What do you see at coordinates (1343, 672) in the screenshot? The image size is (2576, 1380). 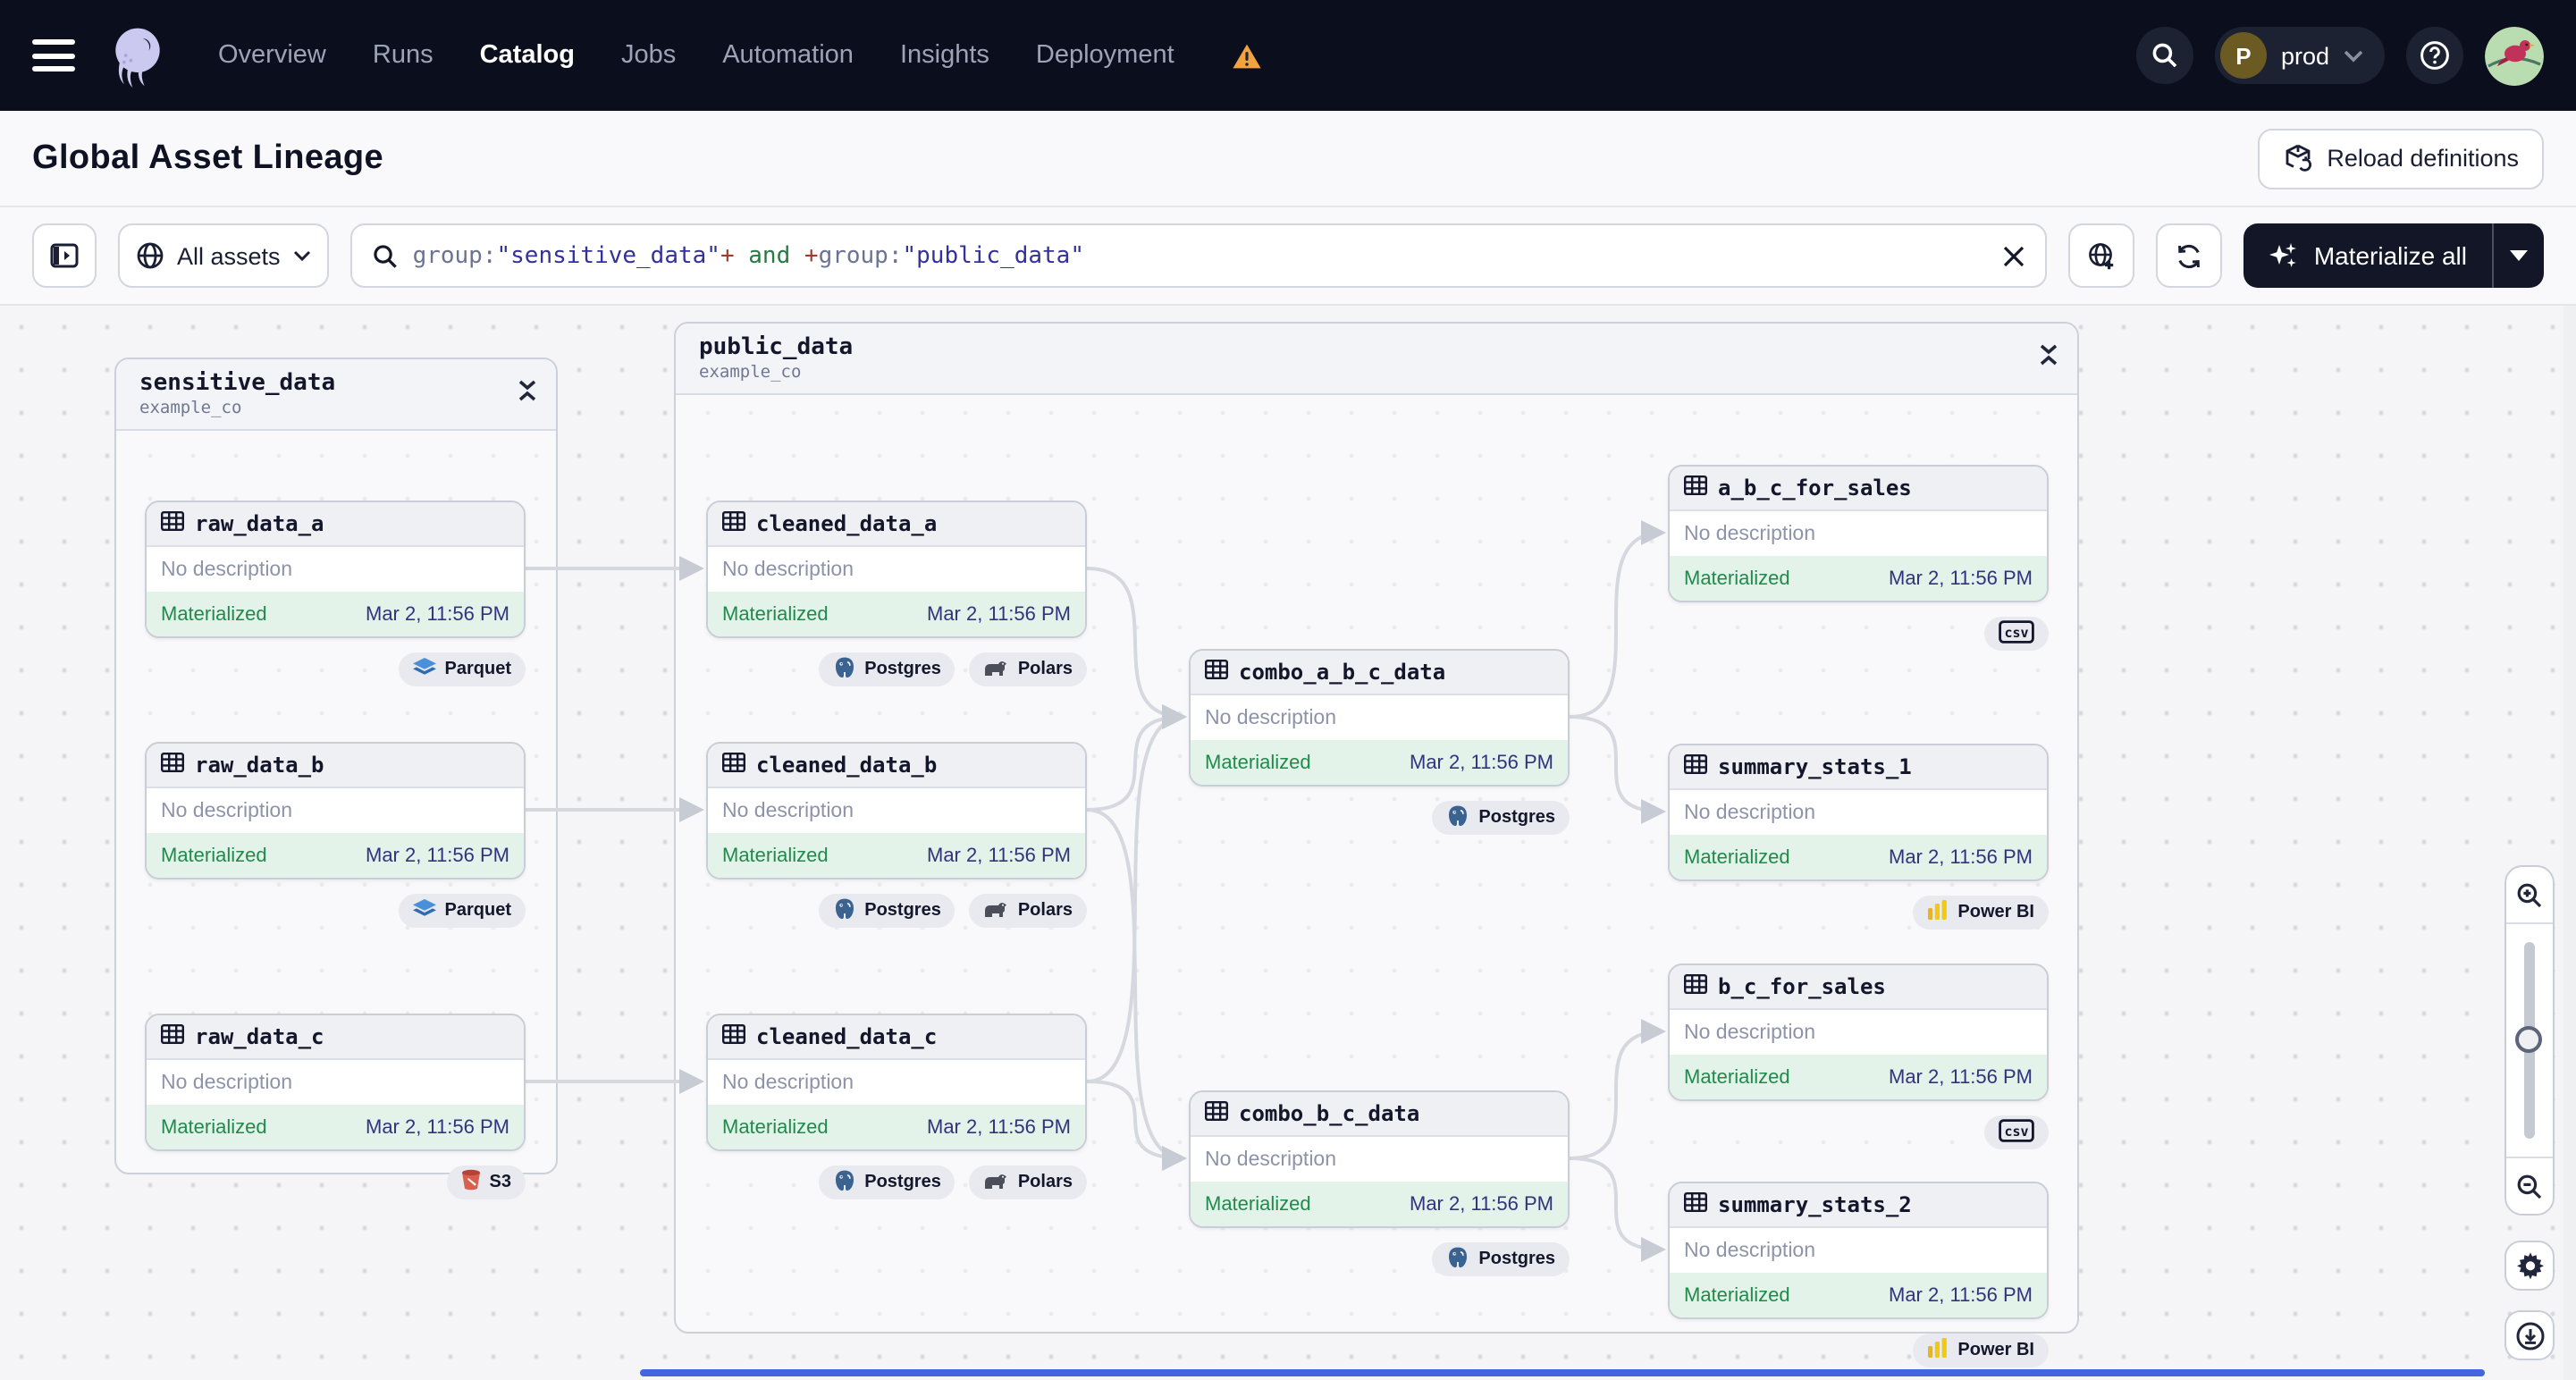 I see `asset-name: combo_a_b_c_data` at bounding box center [1343, 672].